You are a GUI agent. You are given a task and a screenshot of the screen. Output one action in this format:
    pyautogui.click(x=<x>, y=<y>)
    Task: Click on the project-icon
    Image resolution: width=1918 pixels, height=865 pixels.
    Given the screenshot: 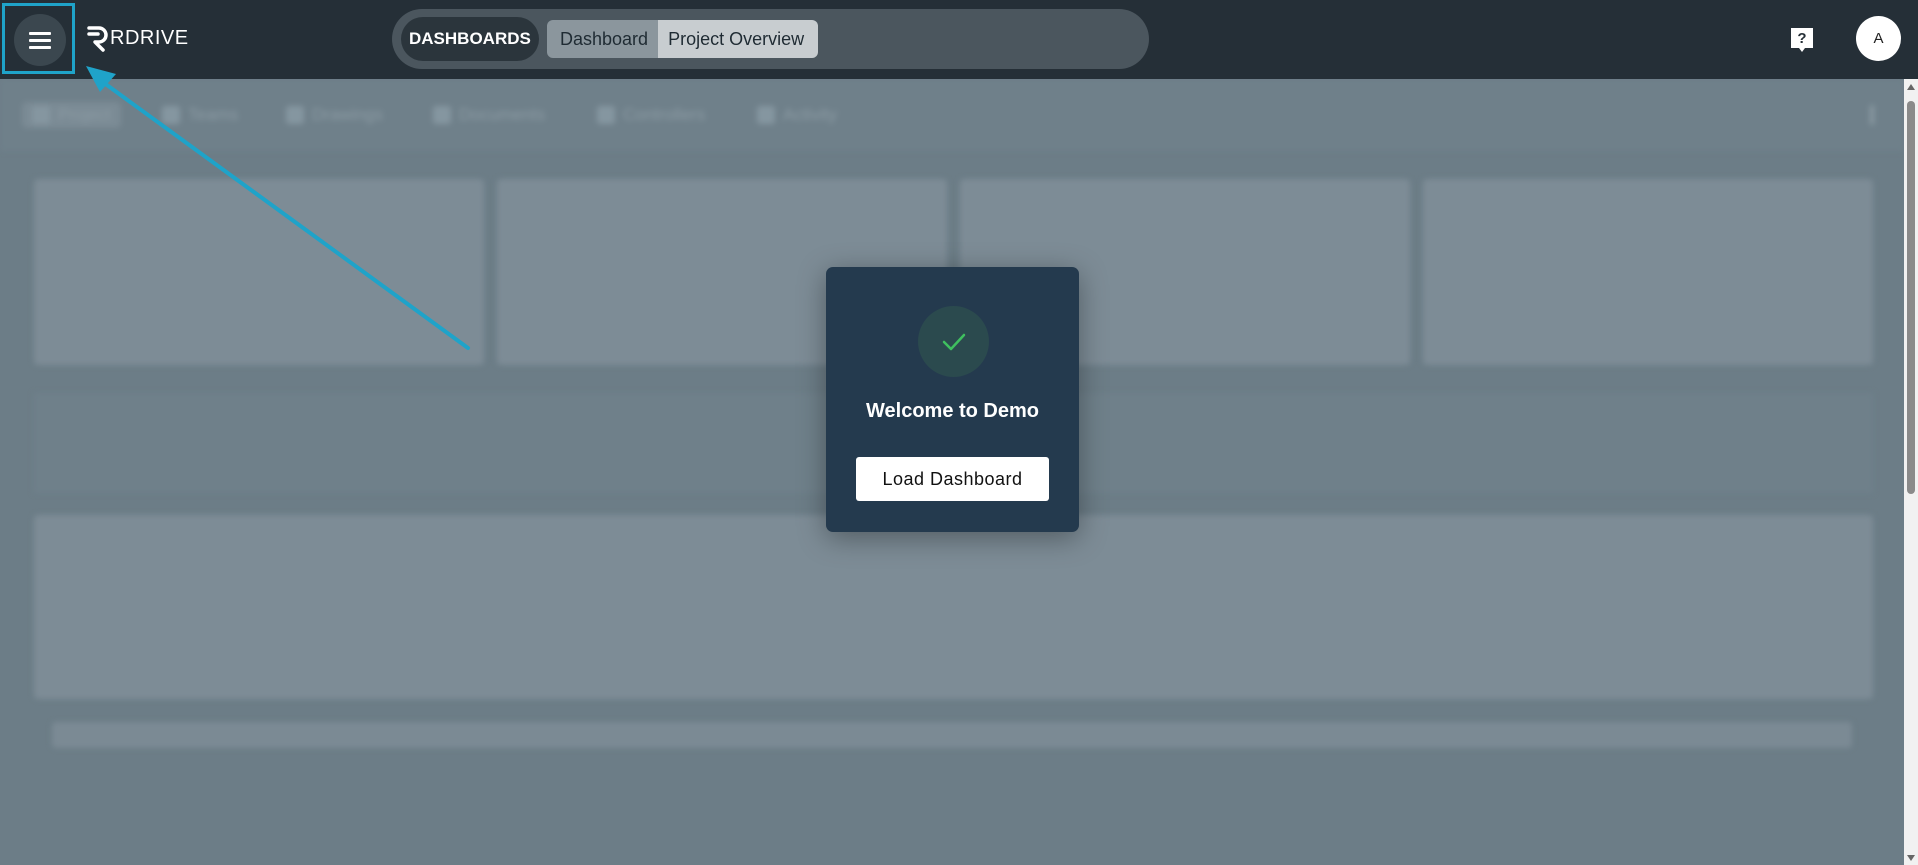 What is the action you would take?
    pyautogui.click(x=41, y=115)
    